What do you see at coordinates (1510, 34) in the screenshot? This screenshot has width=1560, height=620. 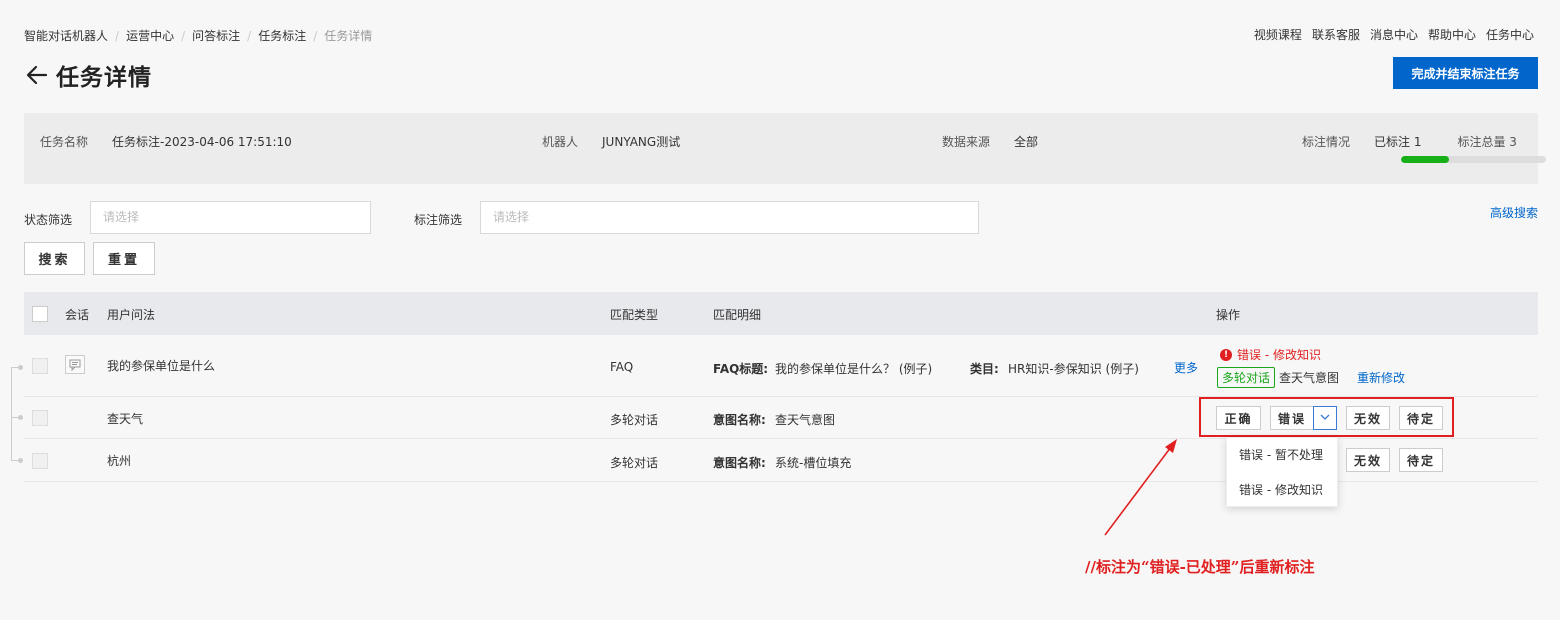 I see `nav-task-center: 任务中心` at bounding box center [1510, 34].